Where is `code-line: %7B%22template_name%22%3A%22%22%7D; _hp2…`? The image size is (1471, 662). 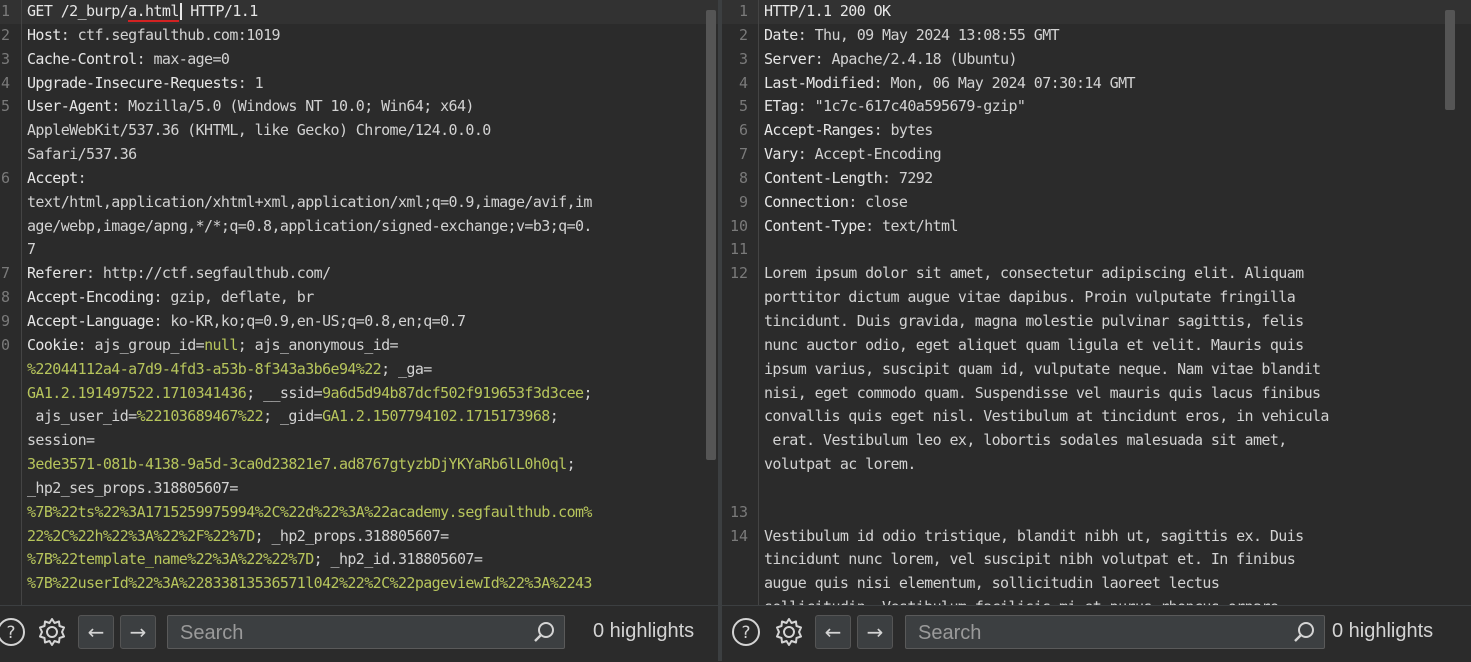
code-line: %7B%22template_name%22%3A%22%22%7D; _hp2… is located at coordinates (359, 560).